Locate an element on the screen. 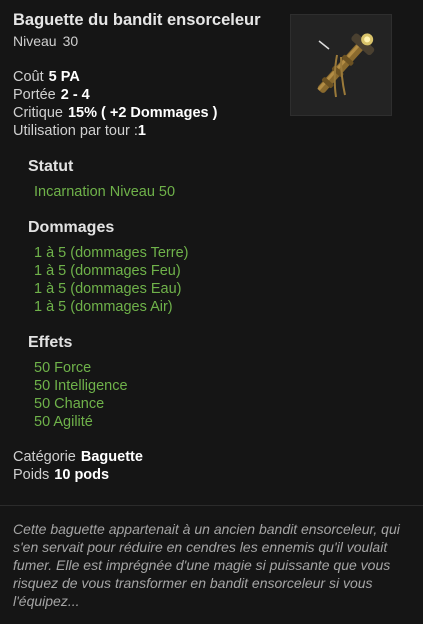 The width and height of the screenshot is (423, 624). section-title-dommages: Dommages is located at coordinates (71, 227).